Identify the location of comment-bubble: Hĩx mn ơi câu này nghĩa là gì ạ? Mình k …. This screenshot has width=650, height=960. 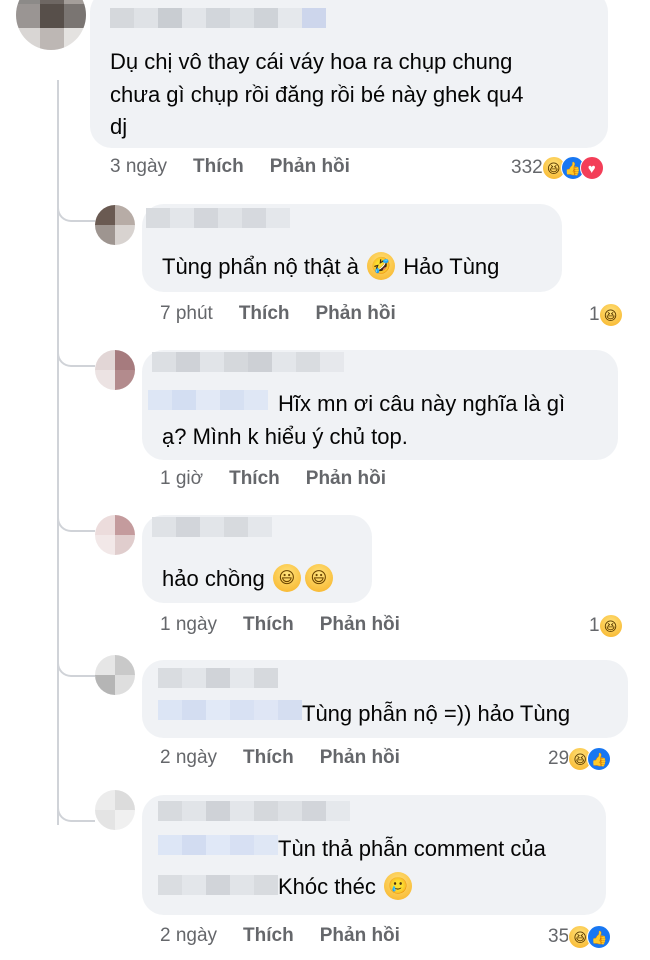
(380, 405).